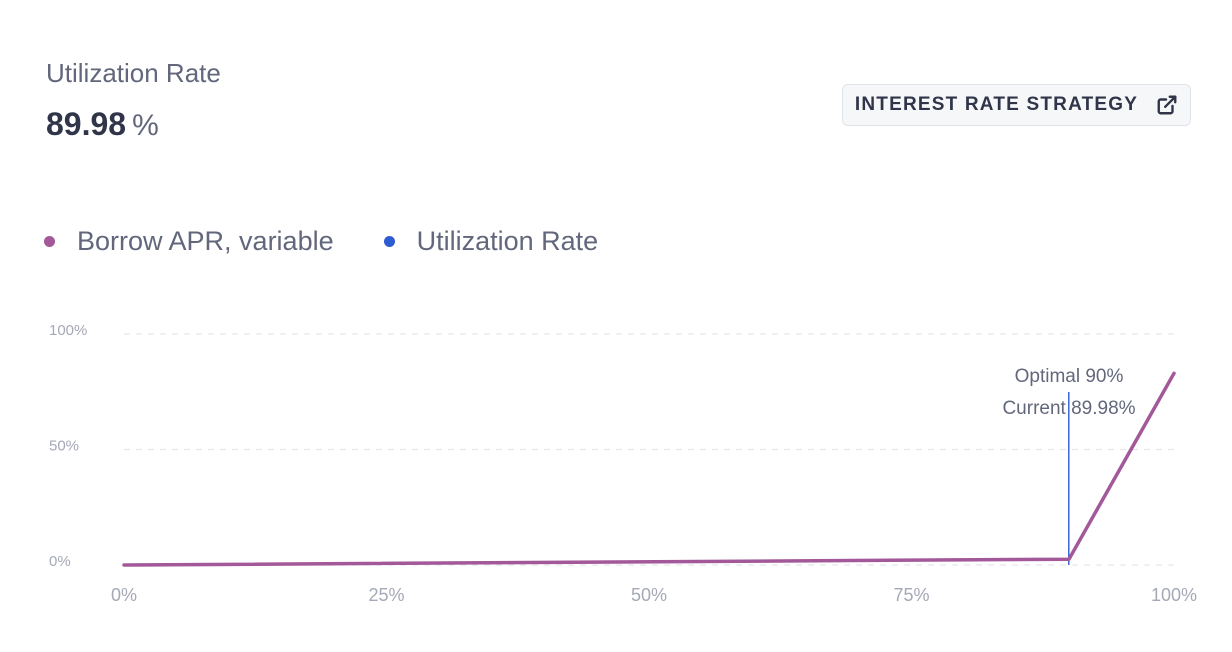 This screenshot has height=652, width=1232. I want to click on y-tick-label-50: 50%, so click(64, 446).